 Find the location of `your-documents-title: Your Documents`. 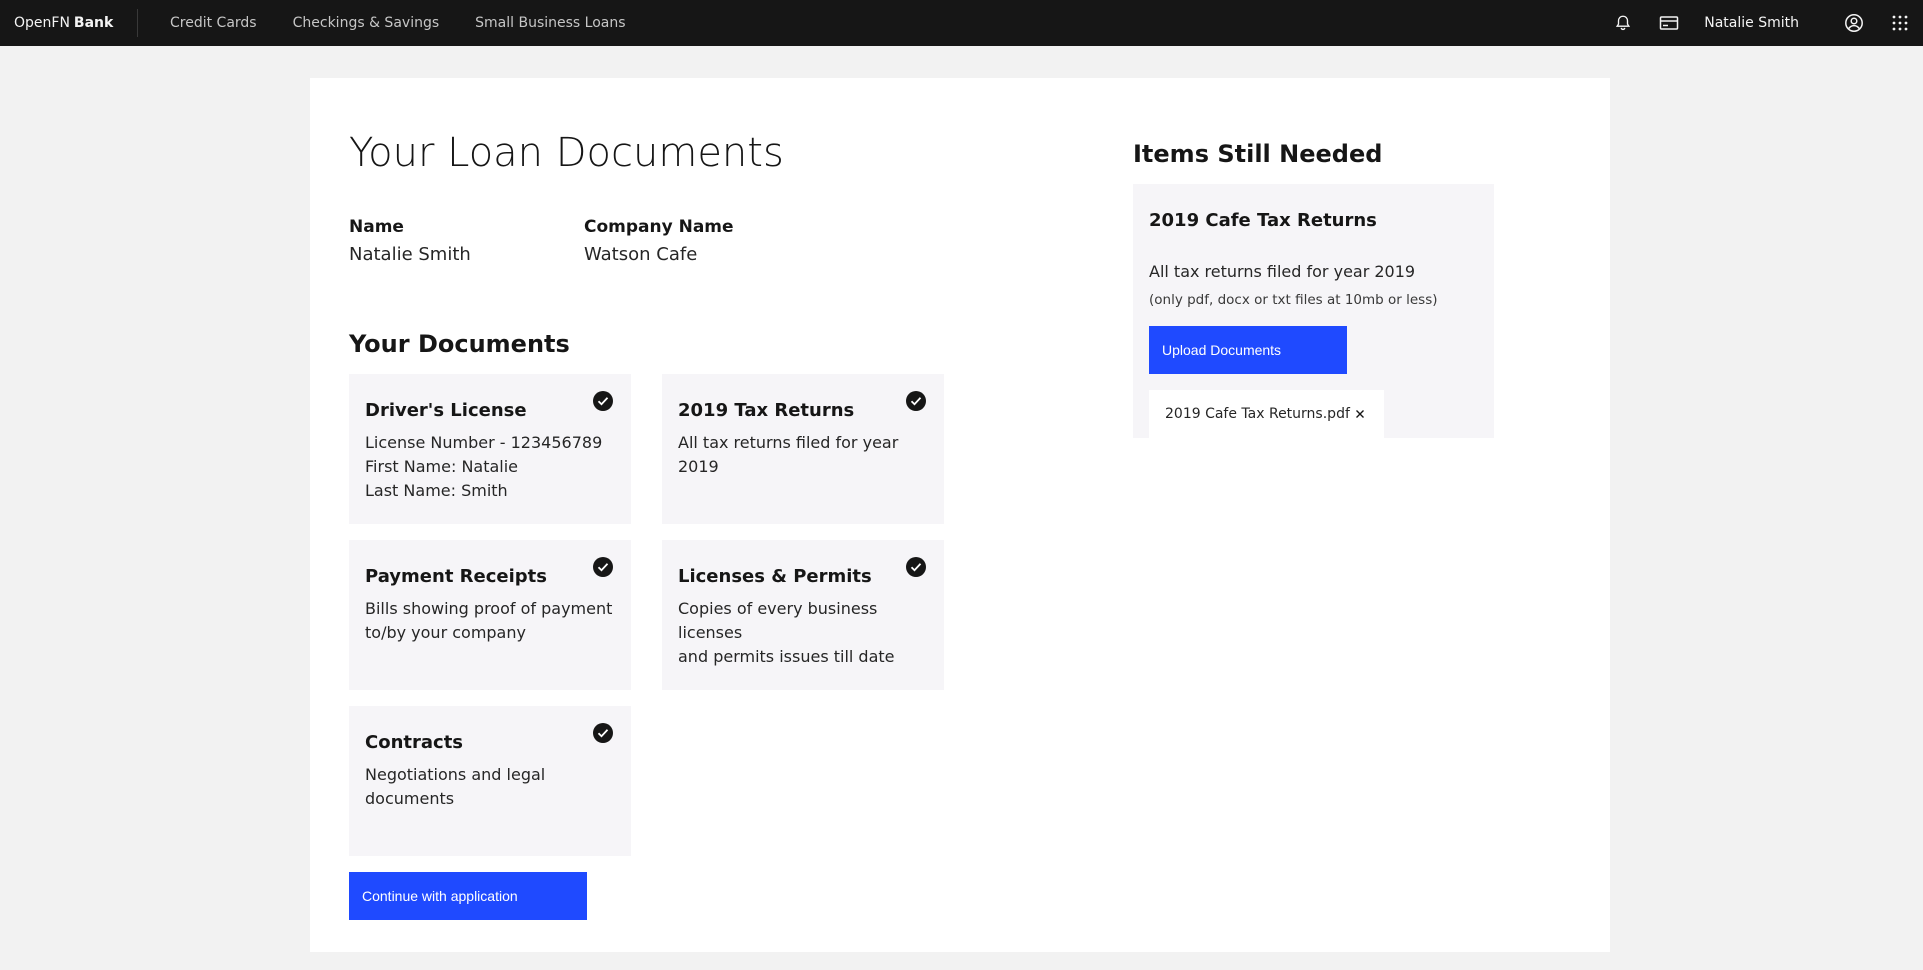

your-documents-title: Your Documents is located at coordinates (459, 344).